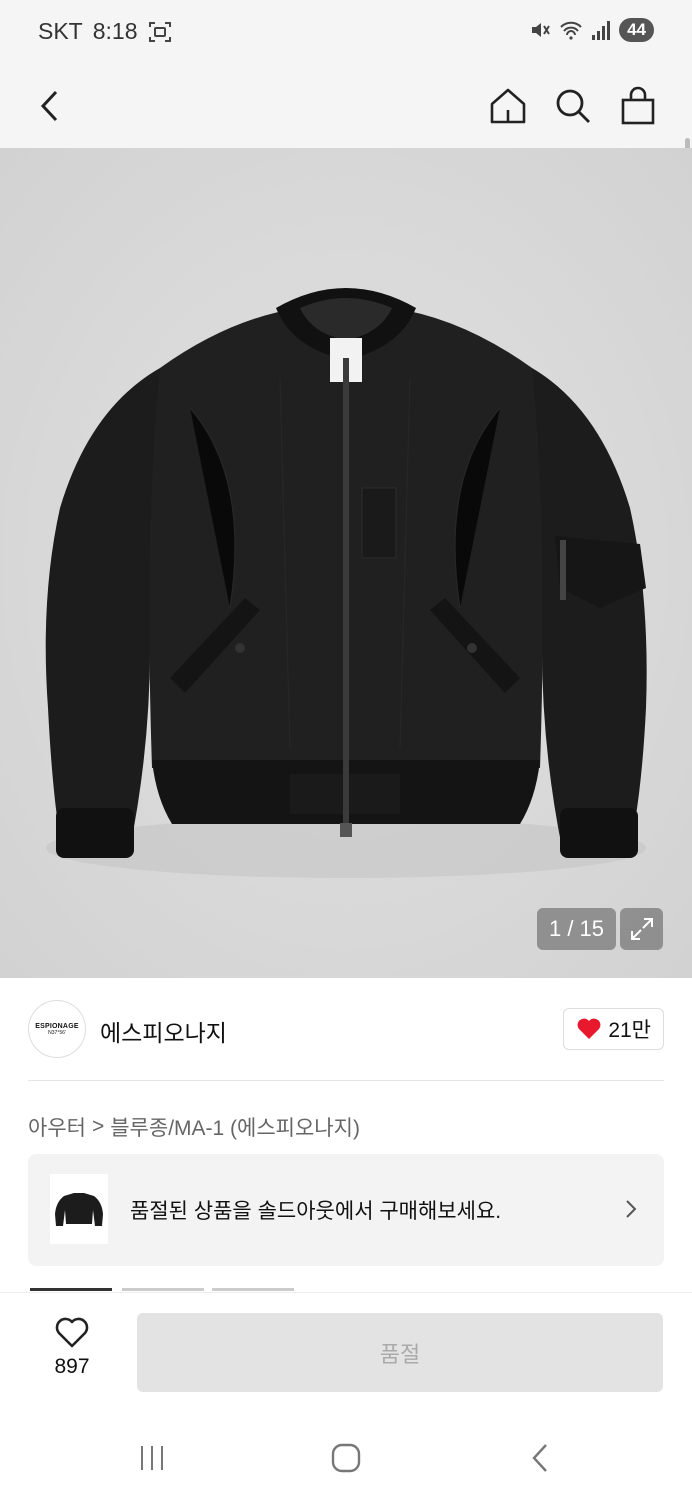 The width and height of the screenshot is (692, 1500). I want to click on home-icon, so click(508, 106).